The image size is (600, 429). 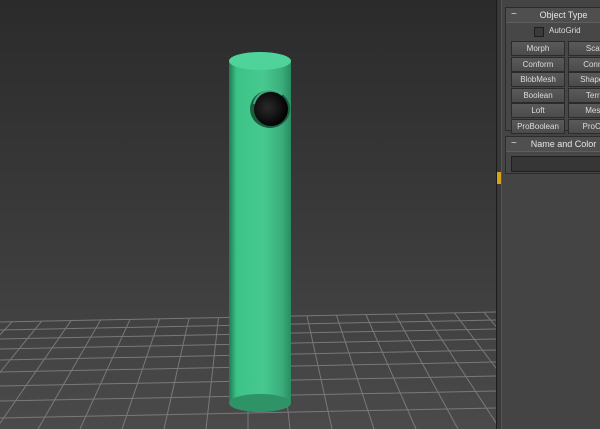 I want to click on object-type-button-procut: ProCut, so click(x=584, y=126).